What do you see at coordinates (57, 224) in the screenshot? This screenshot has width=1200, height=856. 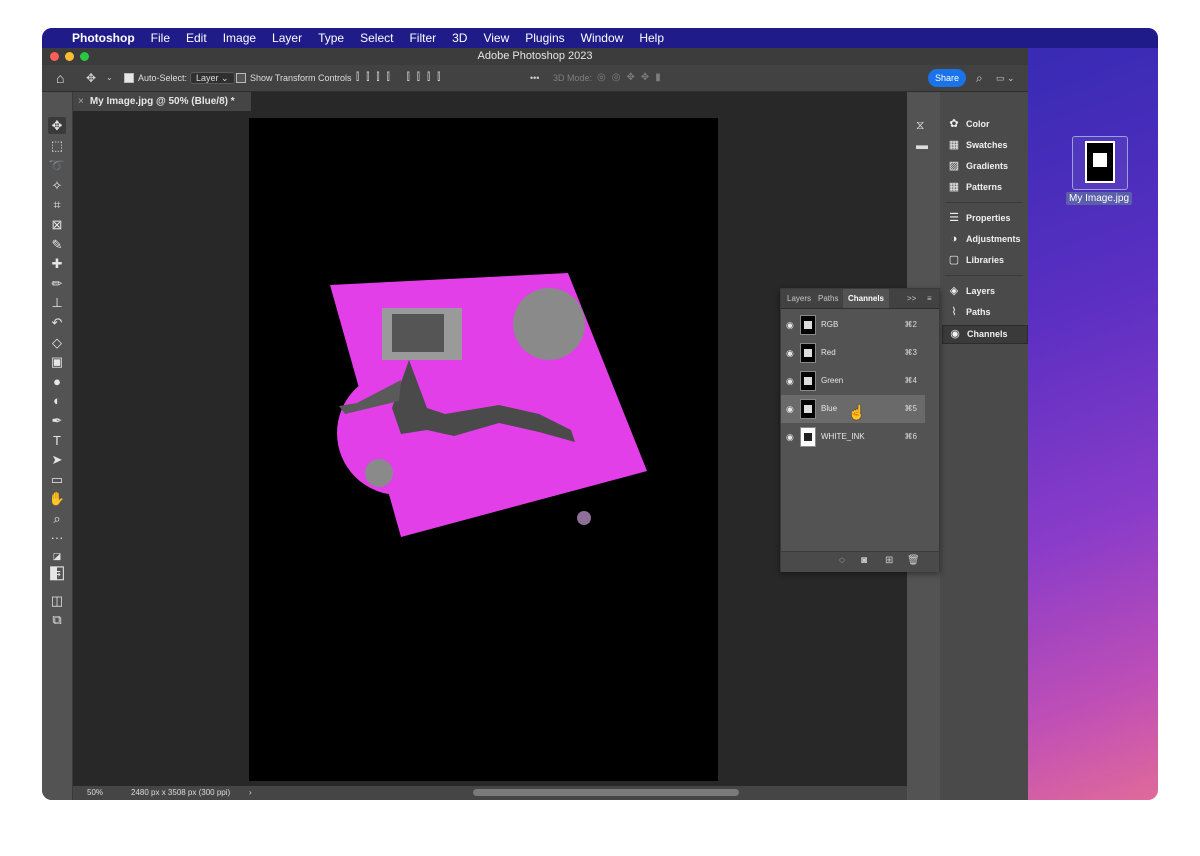 I see `frame-tool-icon: ⊠` at bounding box center [57, 224].